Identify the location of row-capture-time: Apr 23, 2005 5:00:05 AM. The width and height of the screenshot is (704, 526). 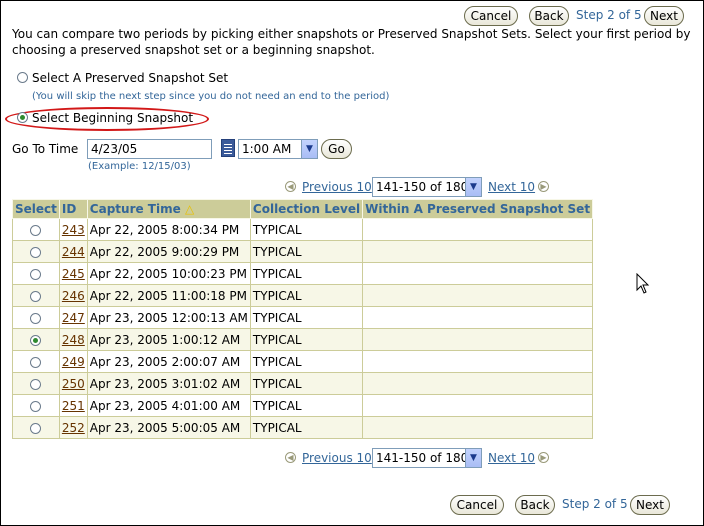
(168, 427).